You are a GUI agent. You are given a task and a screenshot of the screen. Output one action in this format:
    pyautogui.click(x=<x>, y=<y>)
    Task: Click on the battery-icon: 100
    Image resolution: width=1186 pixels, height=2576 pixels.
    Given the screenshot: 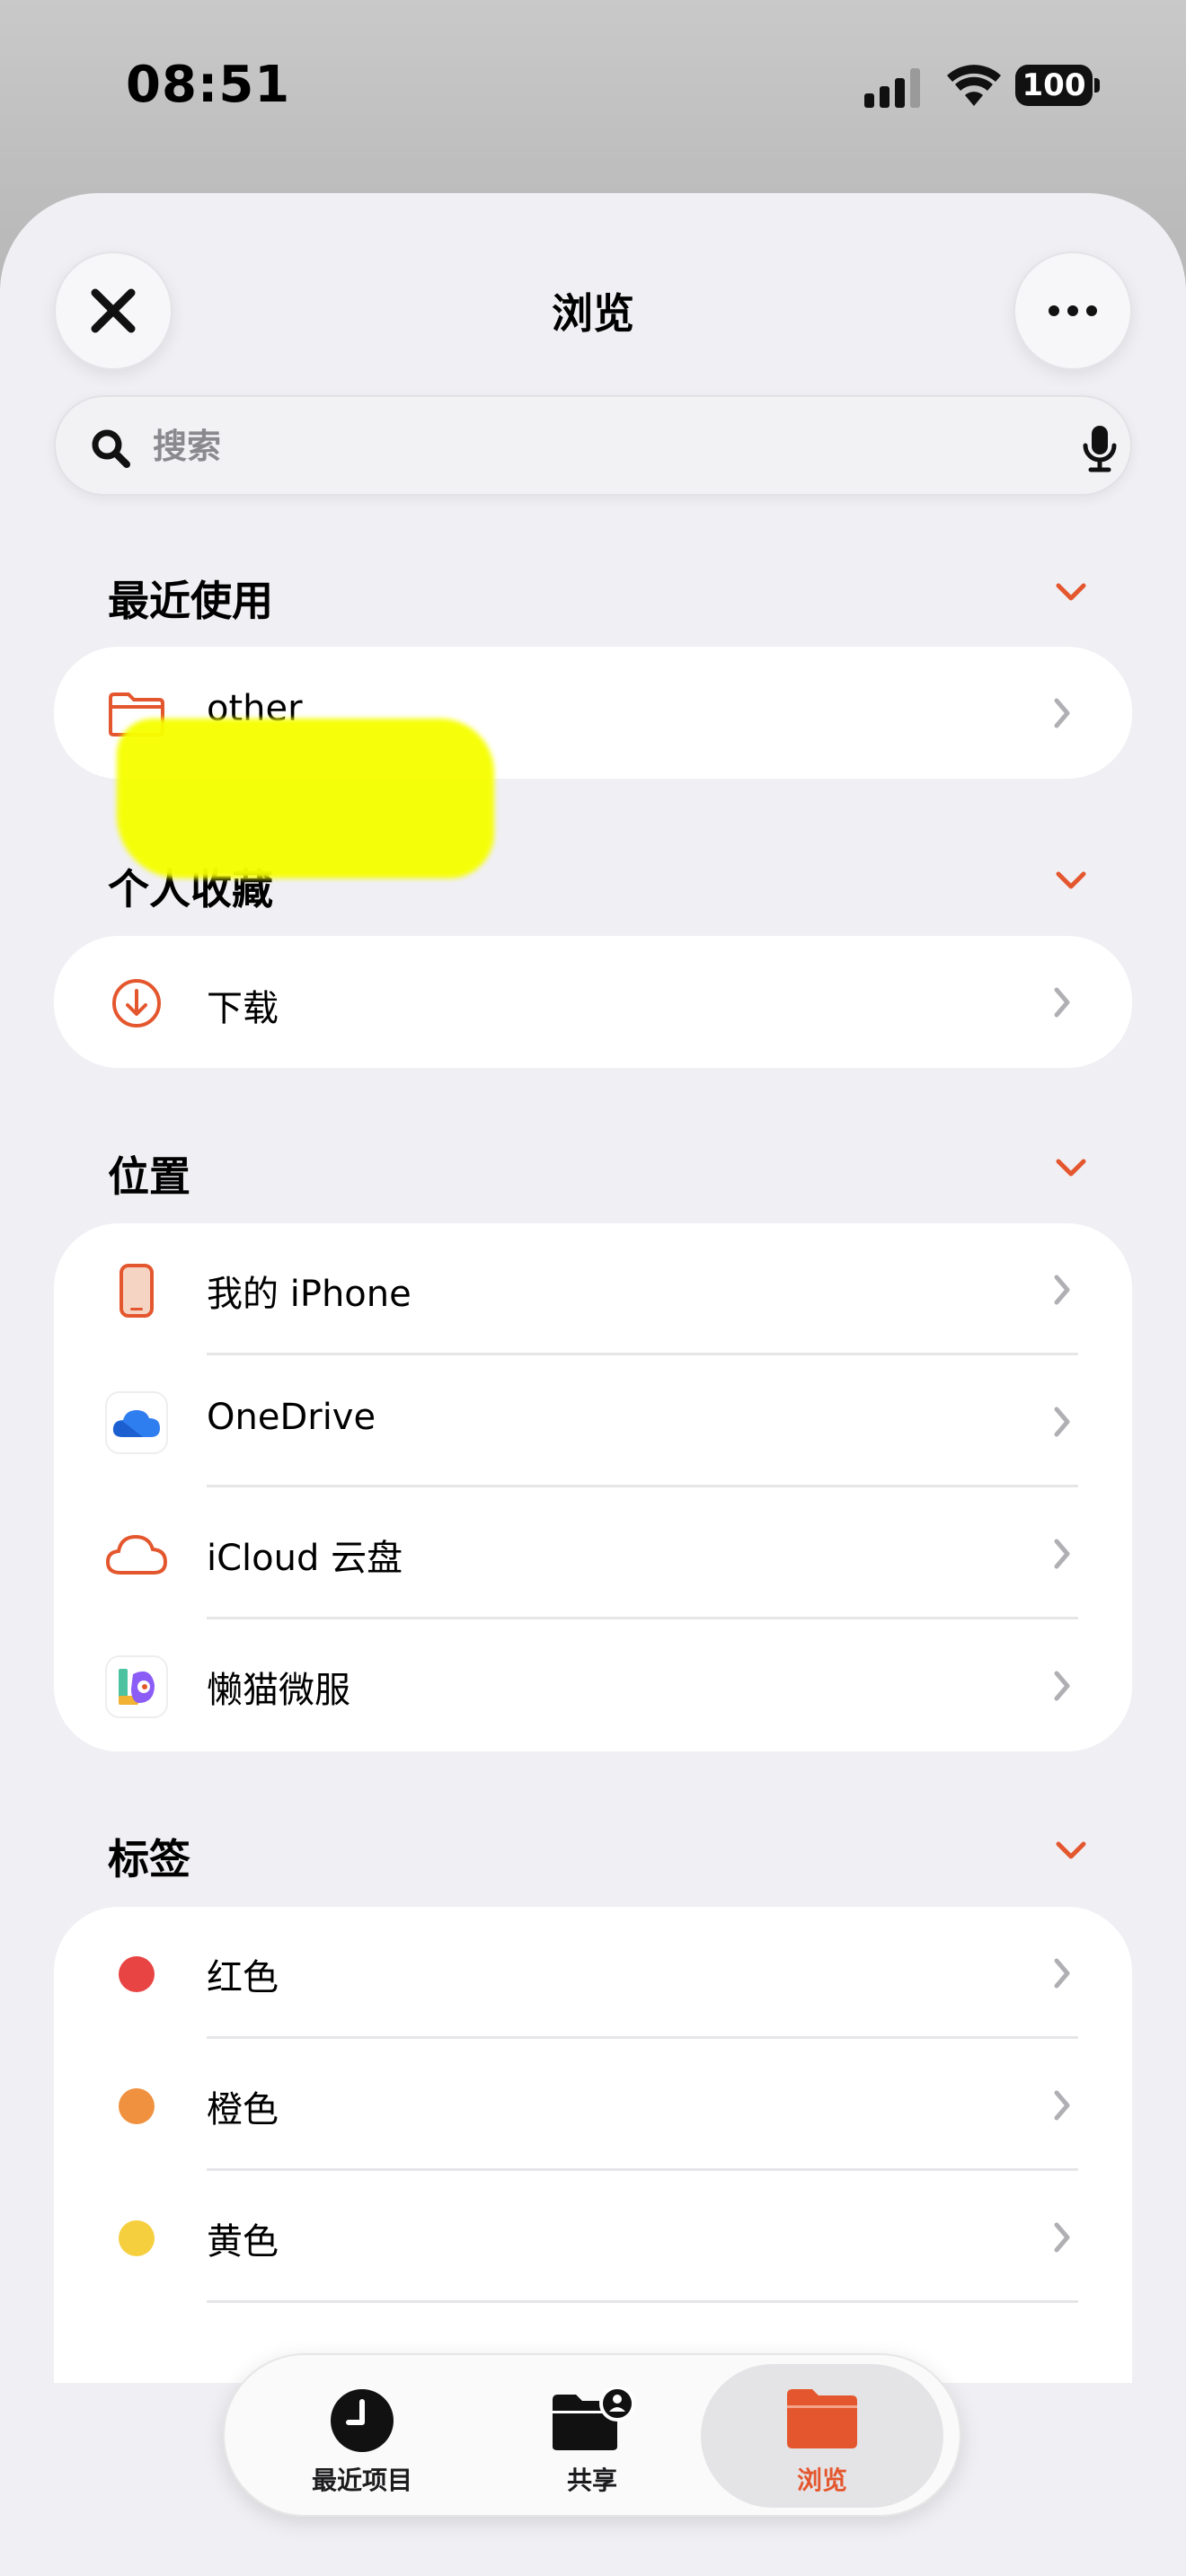 What is the action you would take?
    pyautogui.click(x=1058, y=86)
    